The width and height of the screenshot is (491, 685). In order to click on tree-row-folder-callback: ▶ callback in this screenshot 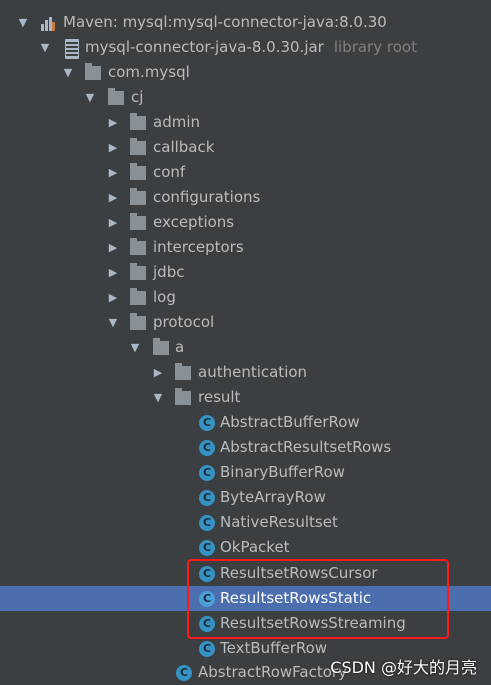, I will do `click(245, 147)`.